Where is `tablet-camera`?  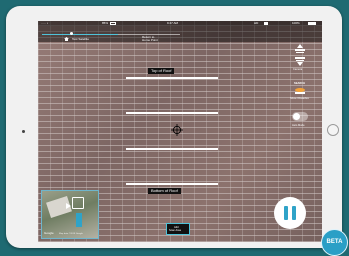 tablet-camera is located at coordinates (23, 131).